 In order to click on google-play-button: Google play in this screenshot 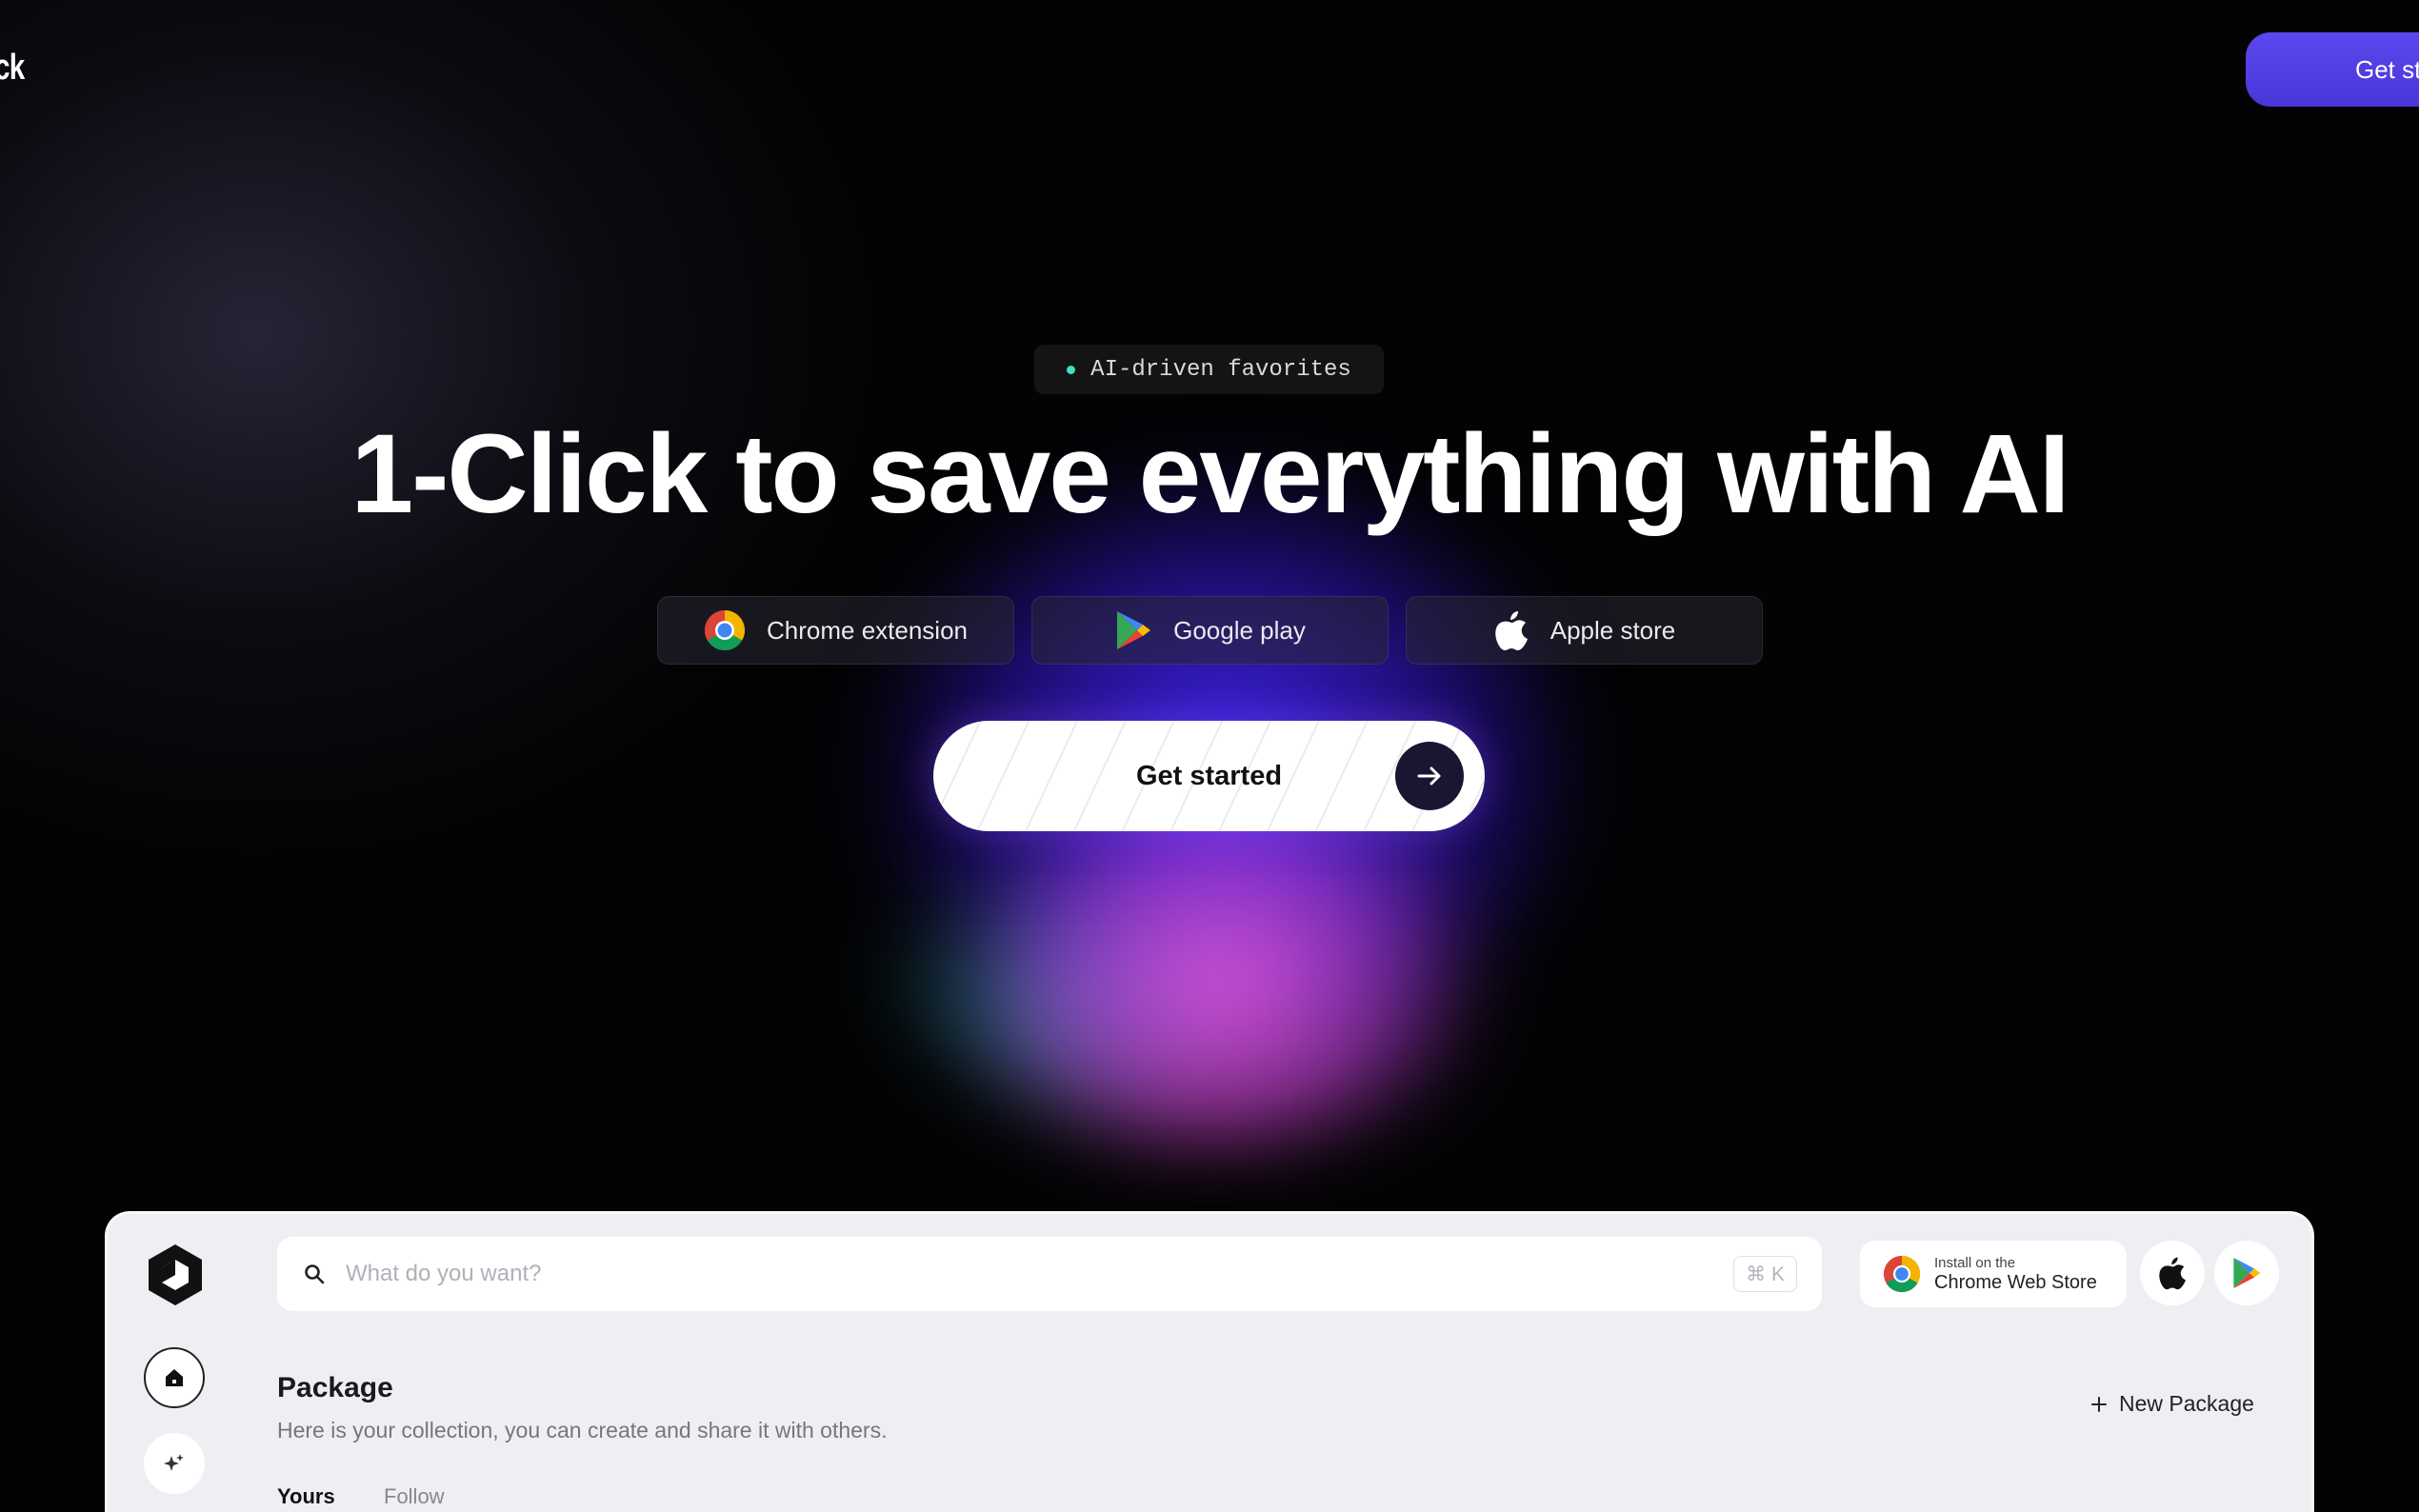, I will do `click(1210, 630)`.